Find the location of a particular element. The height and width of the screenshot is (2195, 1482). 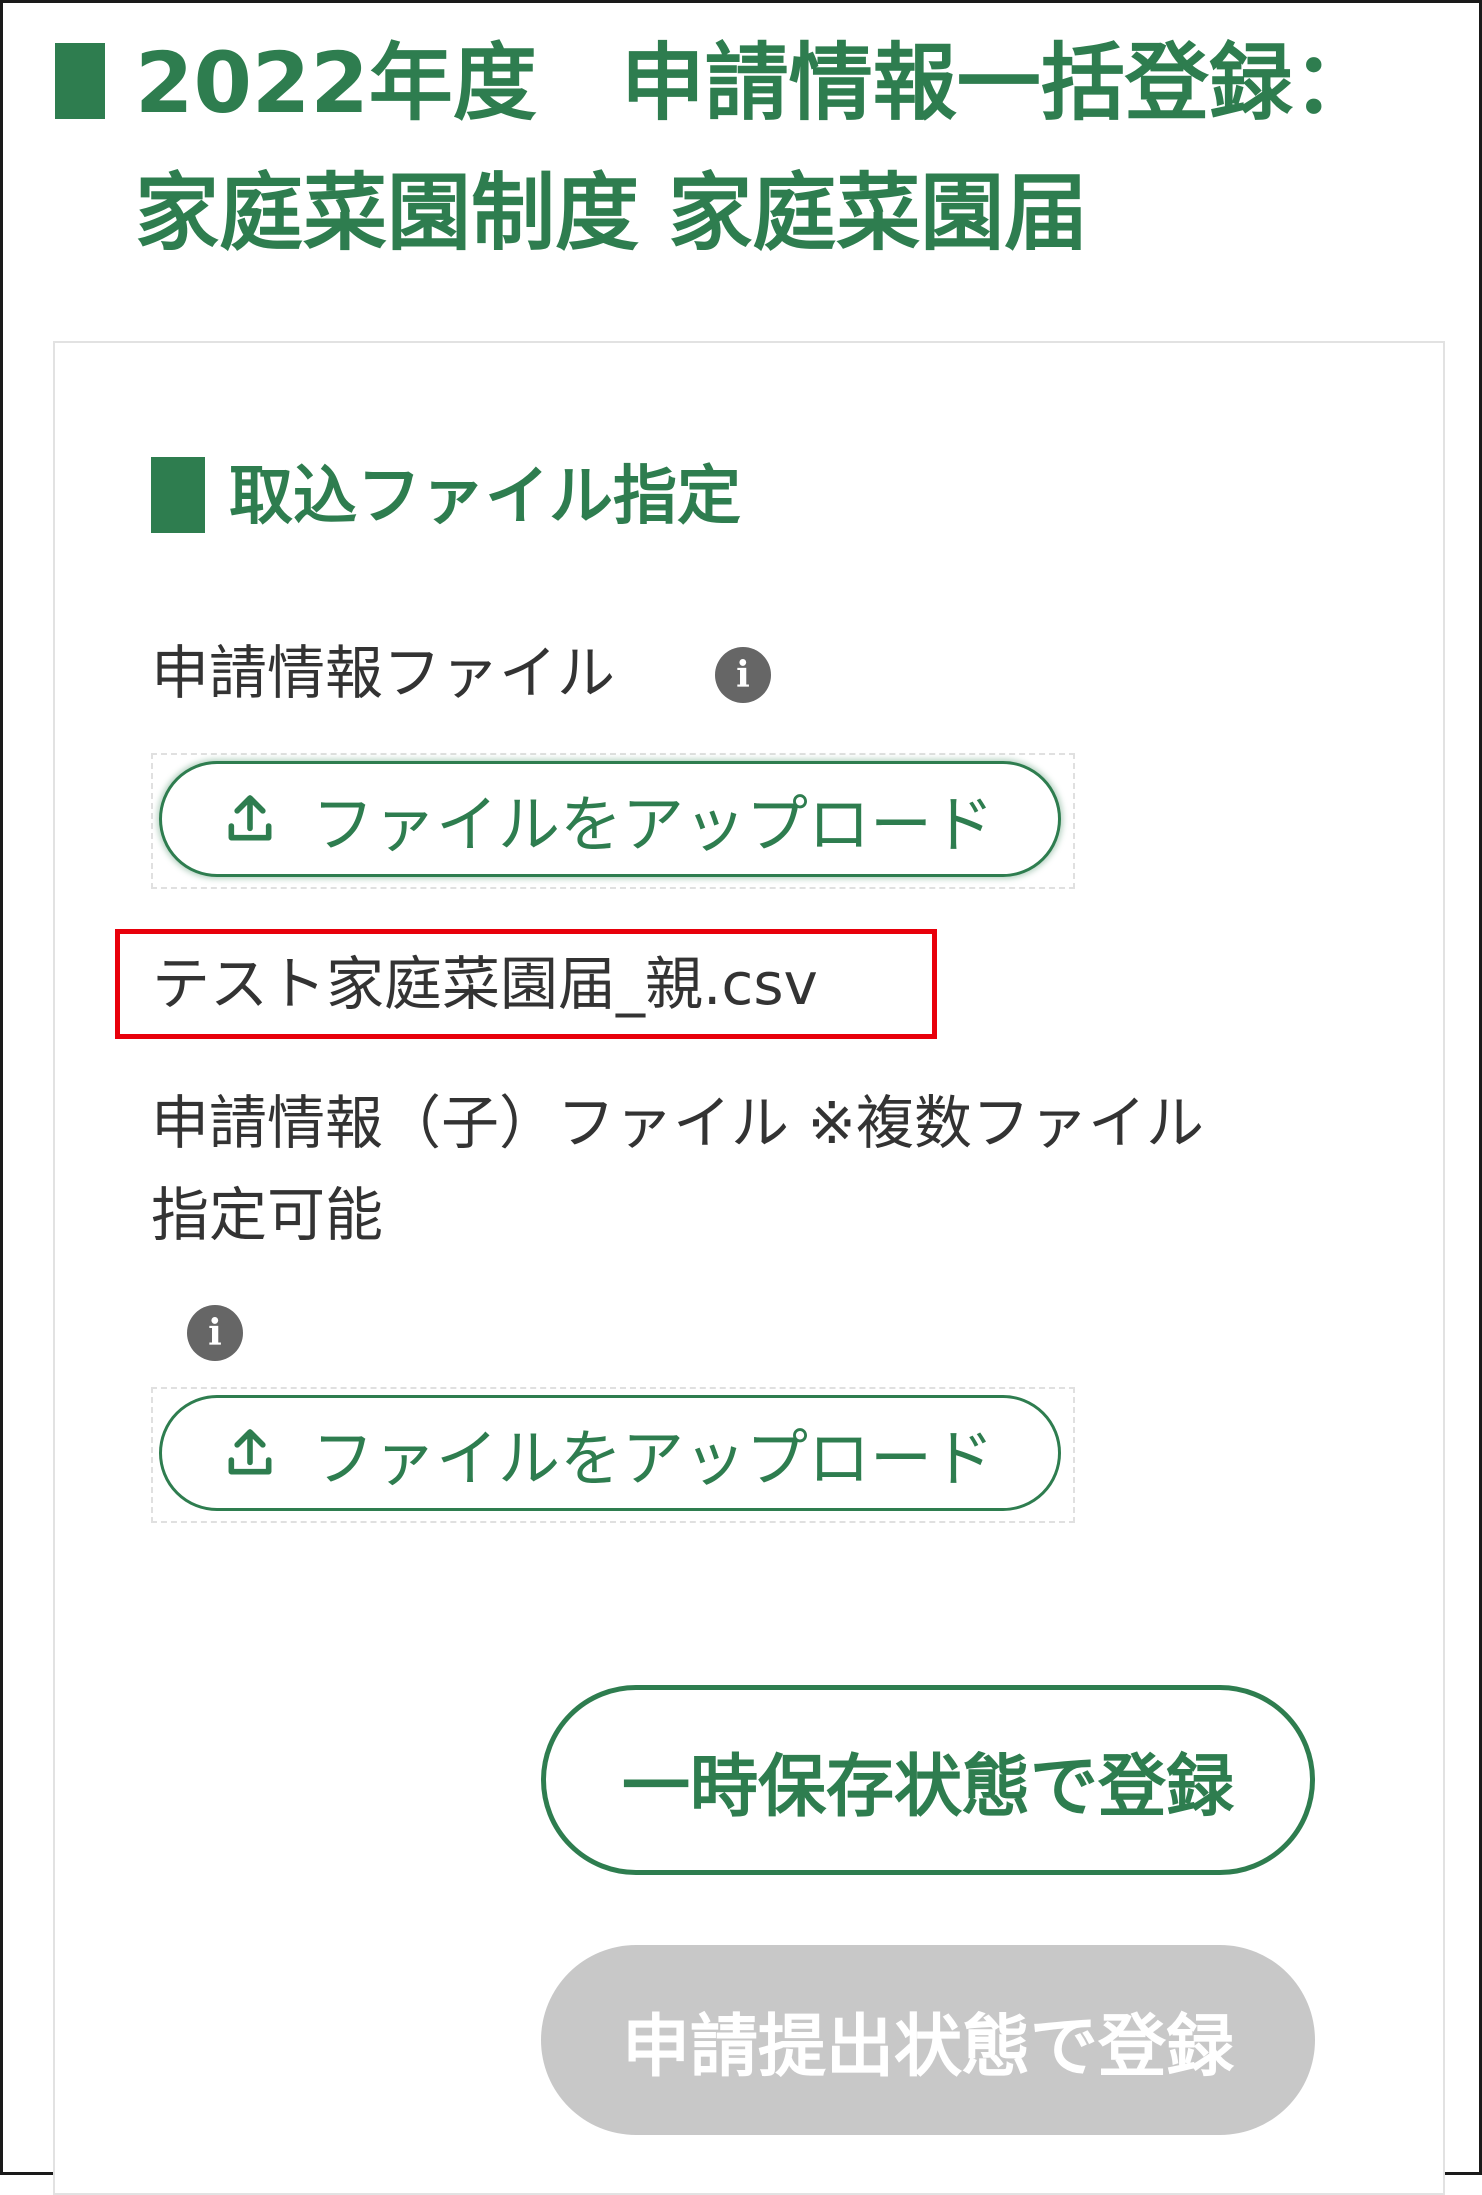

selected-file-name: テスト家庭菜園届_親.csv is located at coordinates (526, 984).